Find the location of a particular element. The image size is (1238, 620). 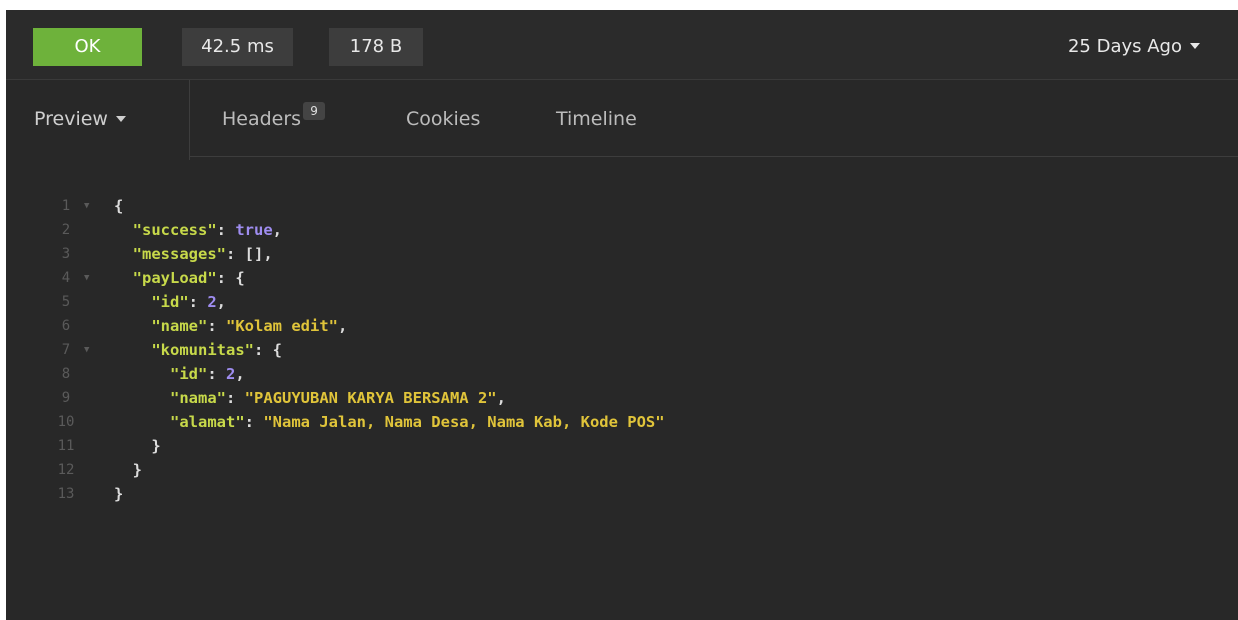

code-line: 11 } is located at coordinates (622, 432).